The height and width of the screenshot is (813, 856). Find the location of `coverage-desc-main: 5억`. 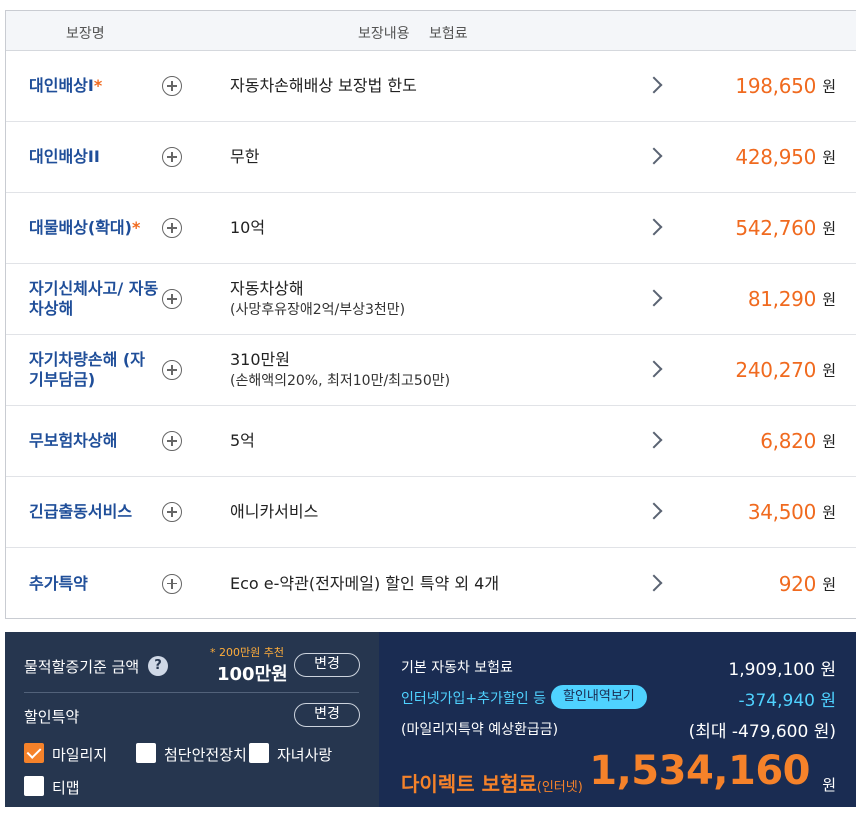

coverage-desc-main: 5억 is located at coordinates (242, 440).